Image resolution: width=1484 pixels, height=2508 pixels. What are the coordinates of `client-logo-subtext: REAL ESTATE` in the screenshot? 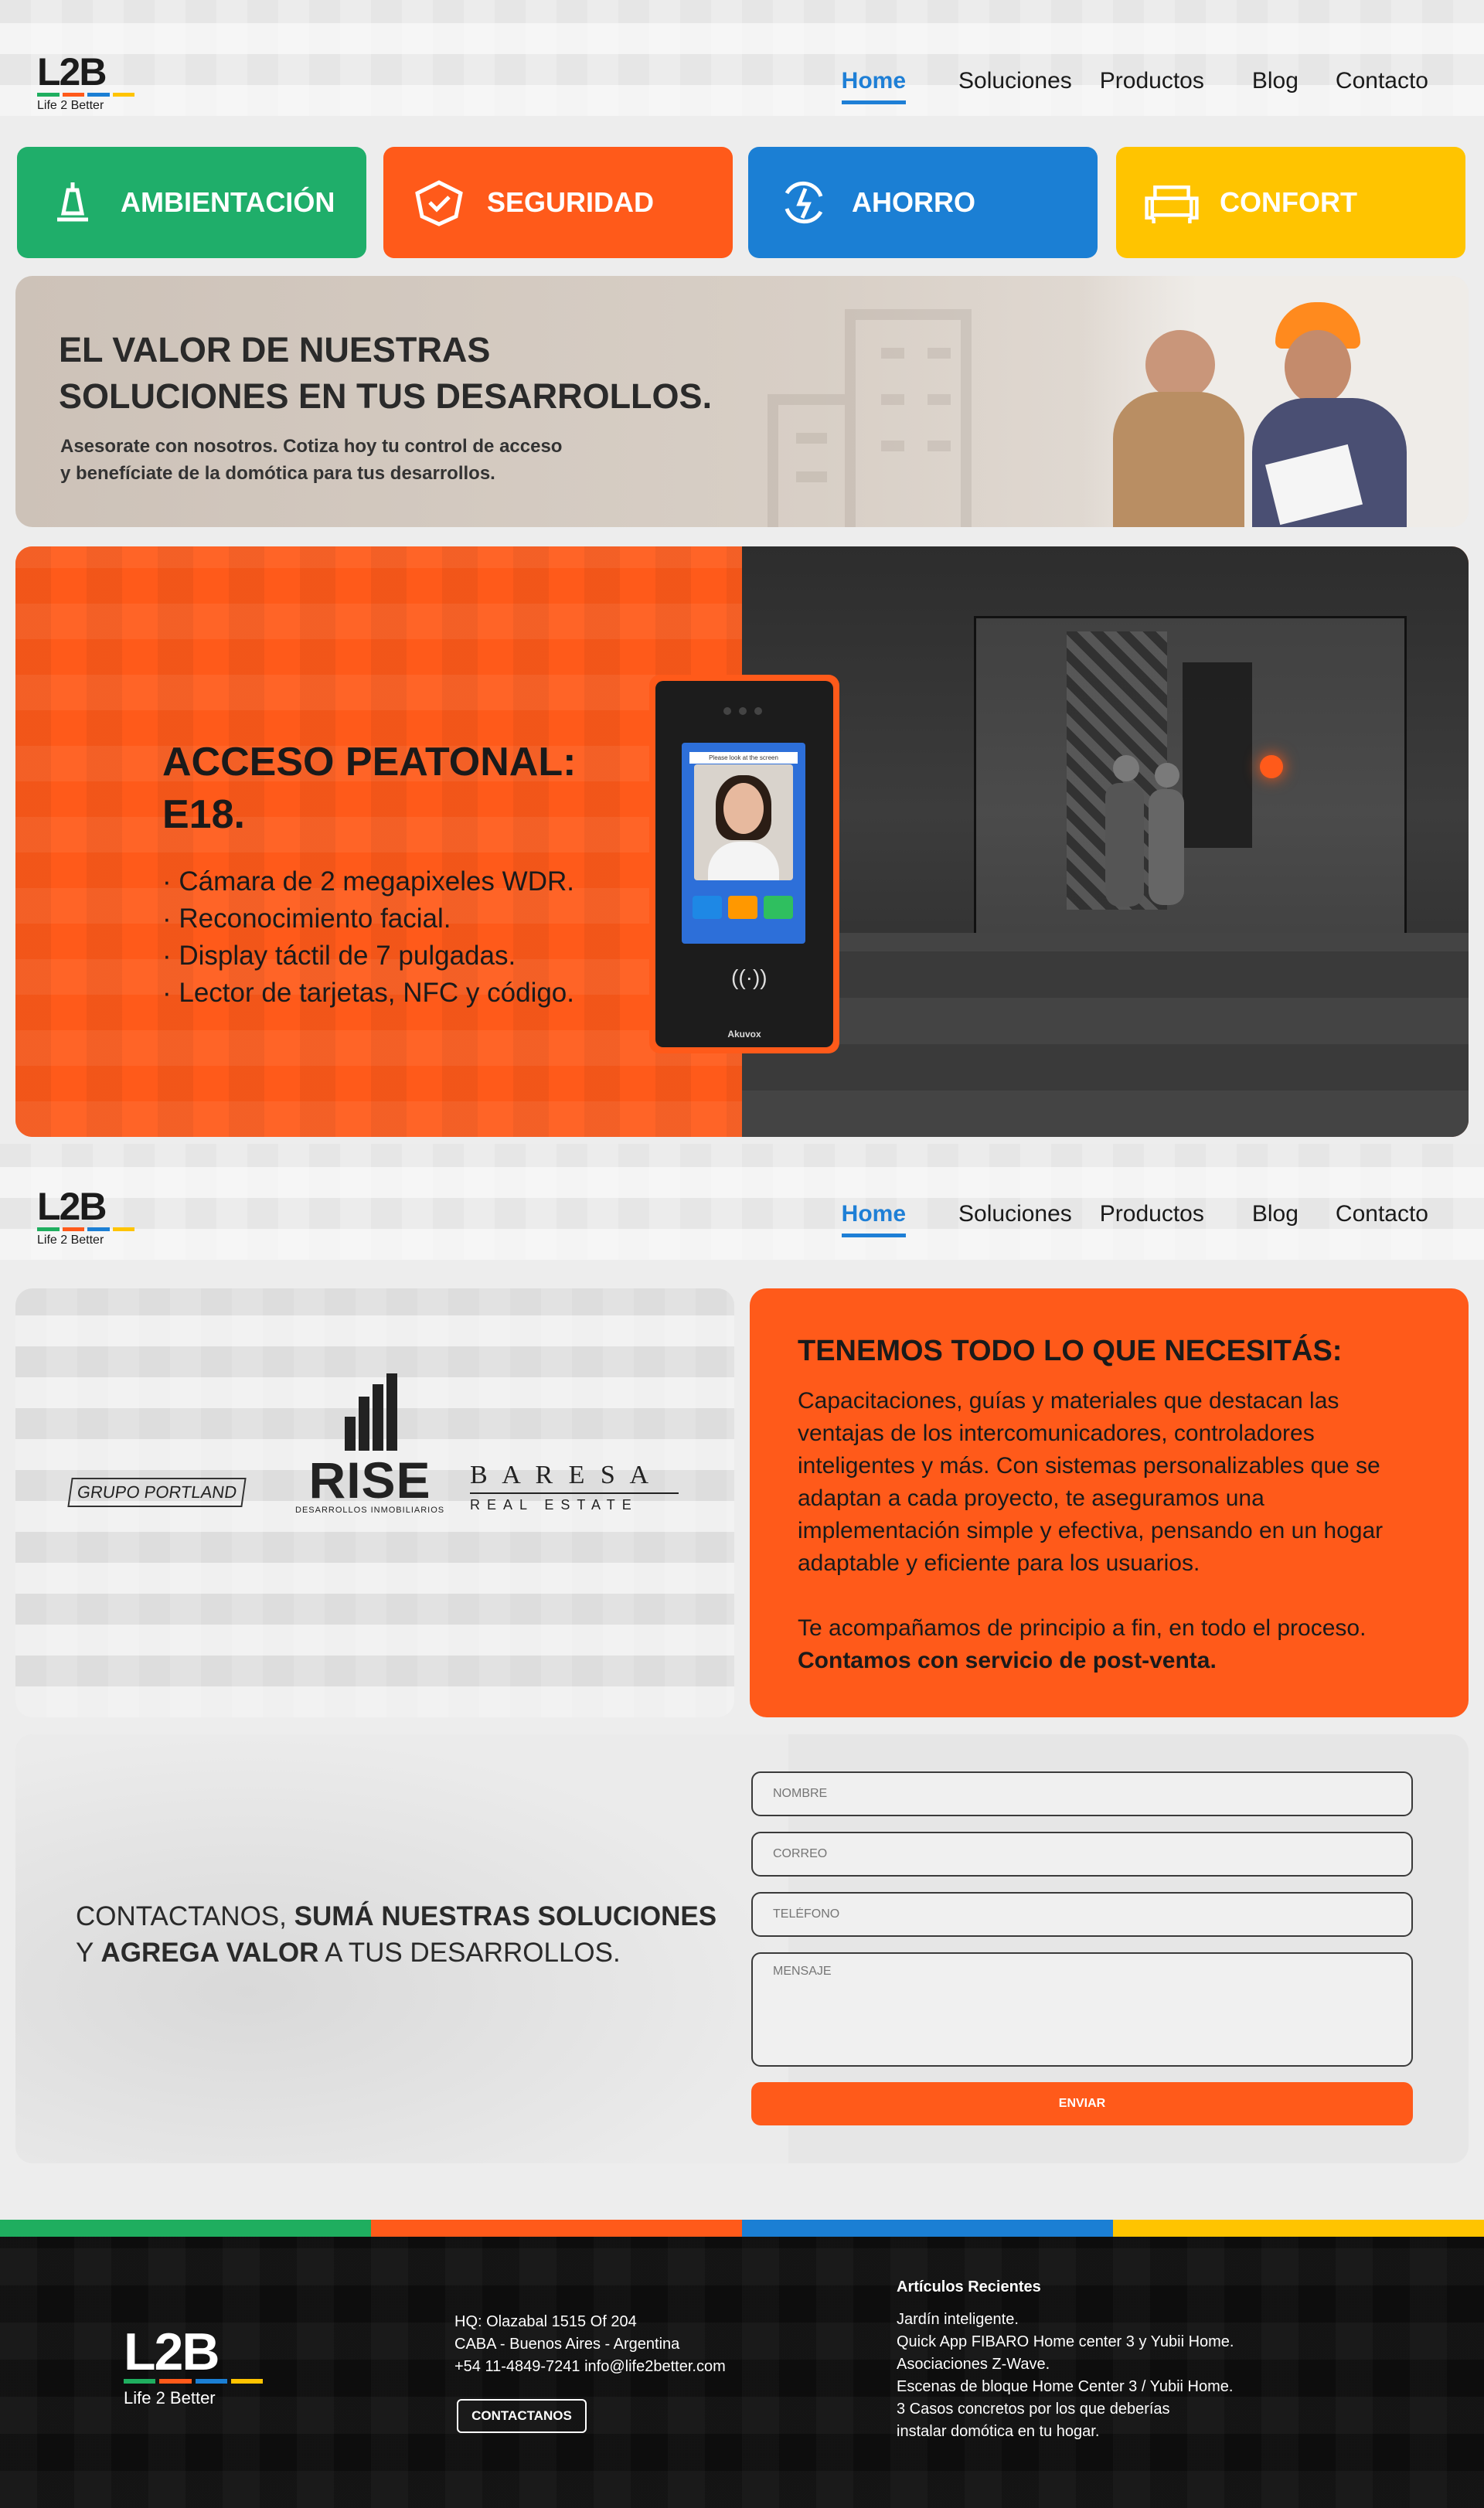 It's located at (554, 1505).